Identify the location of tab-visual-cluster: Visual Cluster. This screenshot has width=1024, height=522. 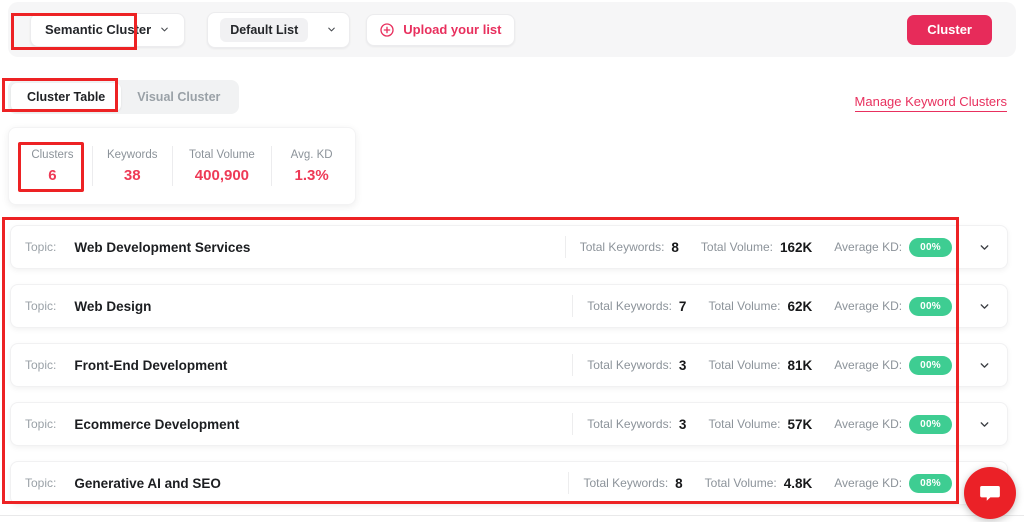
(178, 97).